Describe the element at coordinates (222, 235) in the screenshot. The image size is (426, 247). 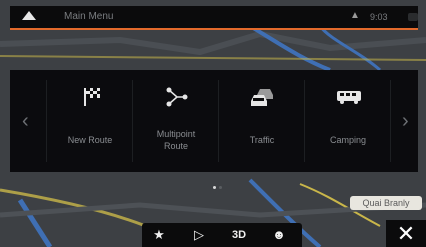
I see `bottom-toolbar: ★ ▷ 3D ☻` at that location.